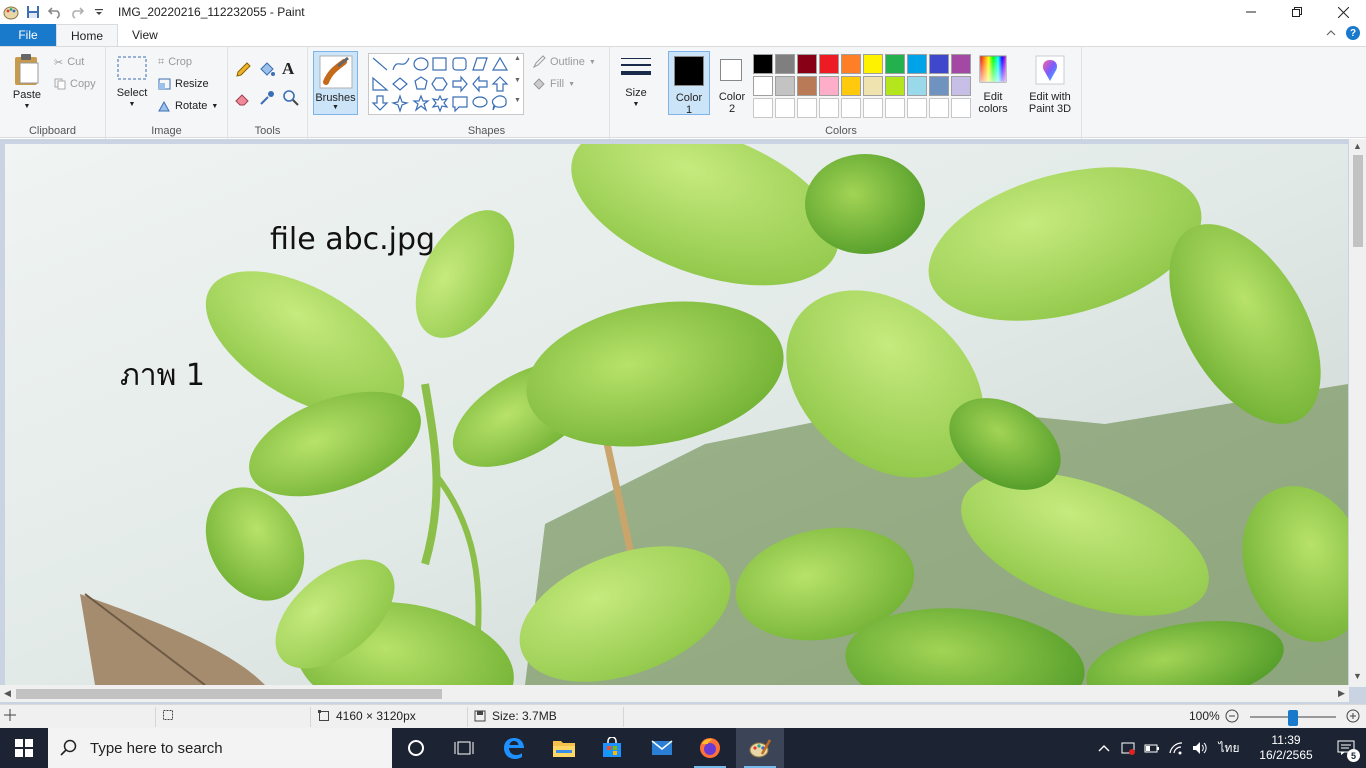 The height and width of the screenshot is (768, 1366). I want to click on copy-button: Copy, so click(75, 84).